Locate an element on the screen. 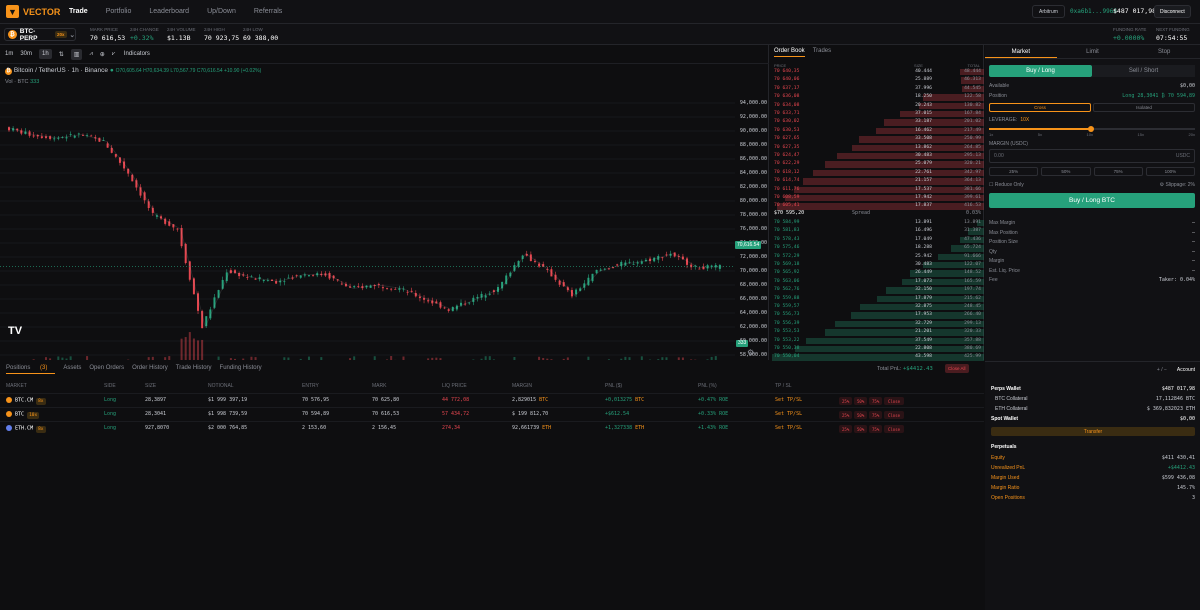 Image resolution: width=1200 pixels, height=610 pixels. reduce-only-checkbox: ☐ Reduce Only is located at coordinates (1006, 185).